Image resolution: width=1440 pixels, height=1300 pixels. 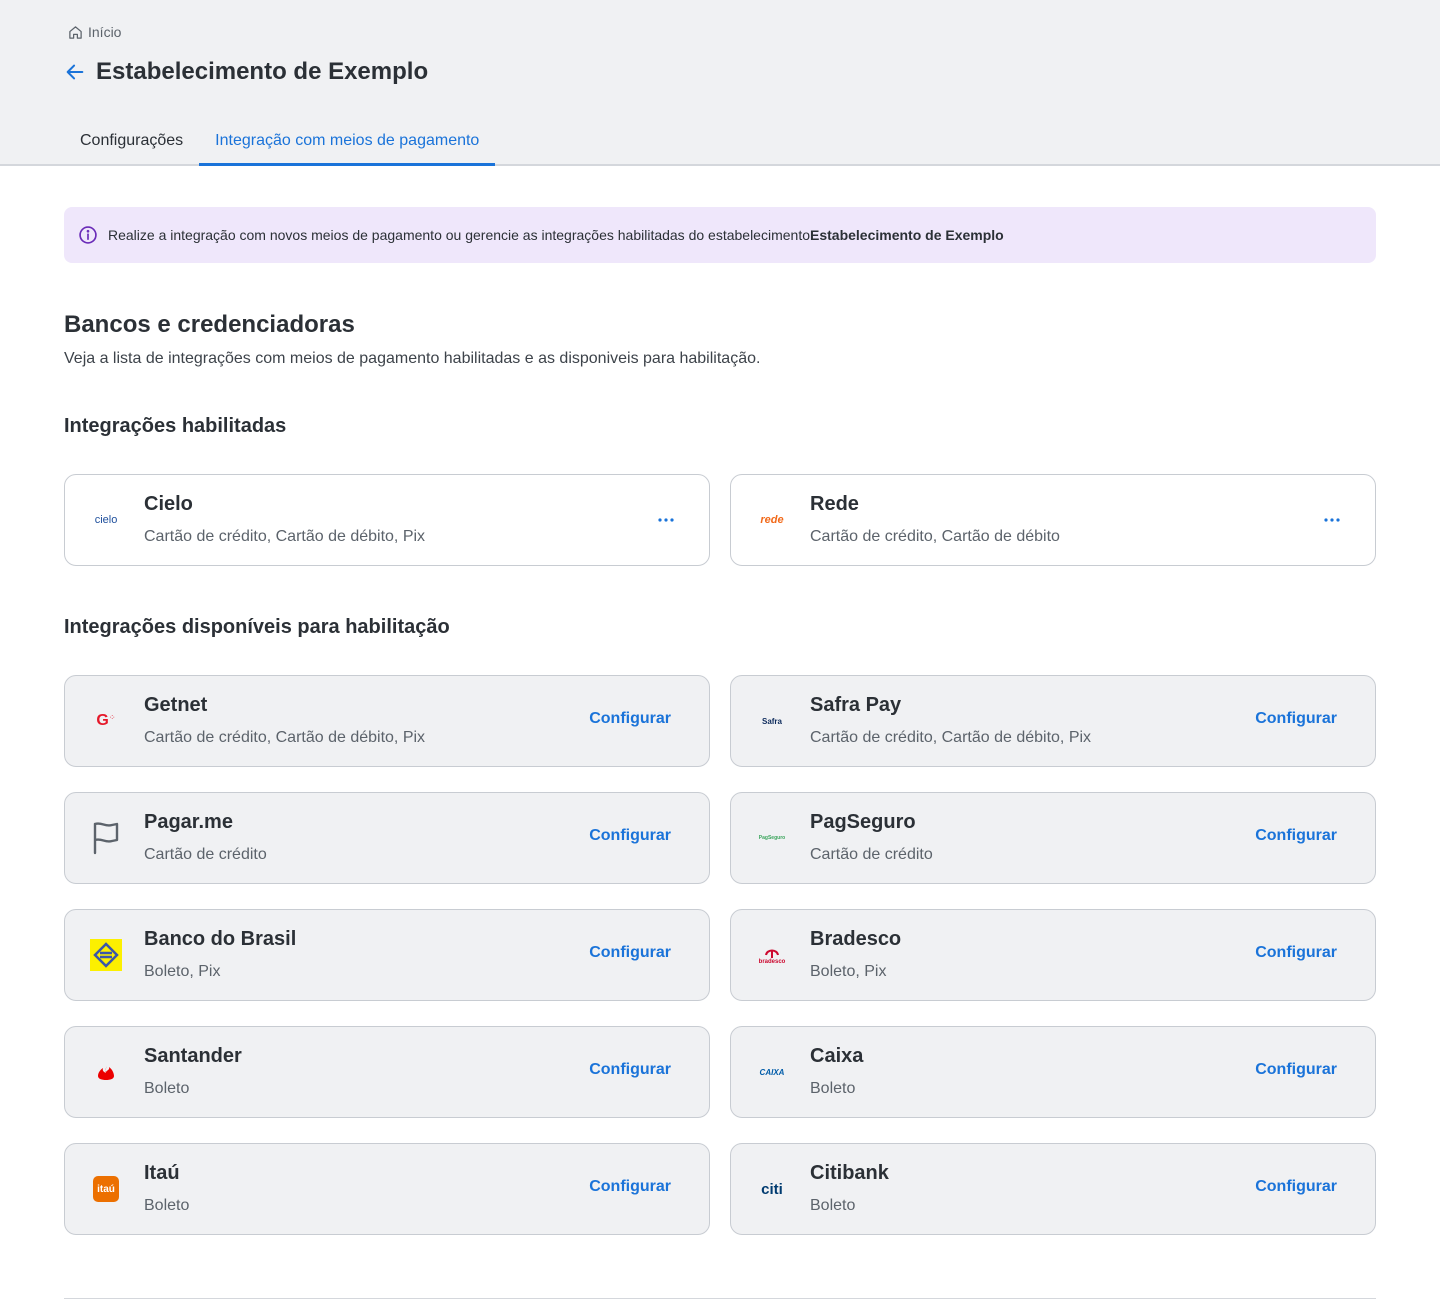 What do you see at coordinates (834, 504) in the screenshot?
I see `integration-name: Rede` at bounding box center [834, 504].